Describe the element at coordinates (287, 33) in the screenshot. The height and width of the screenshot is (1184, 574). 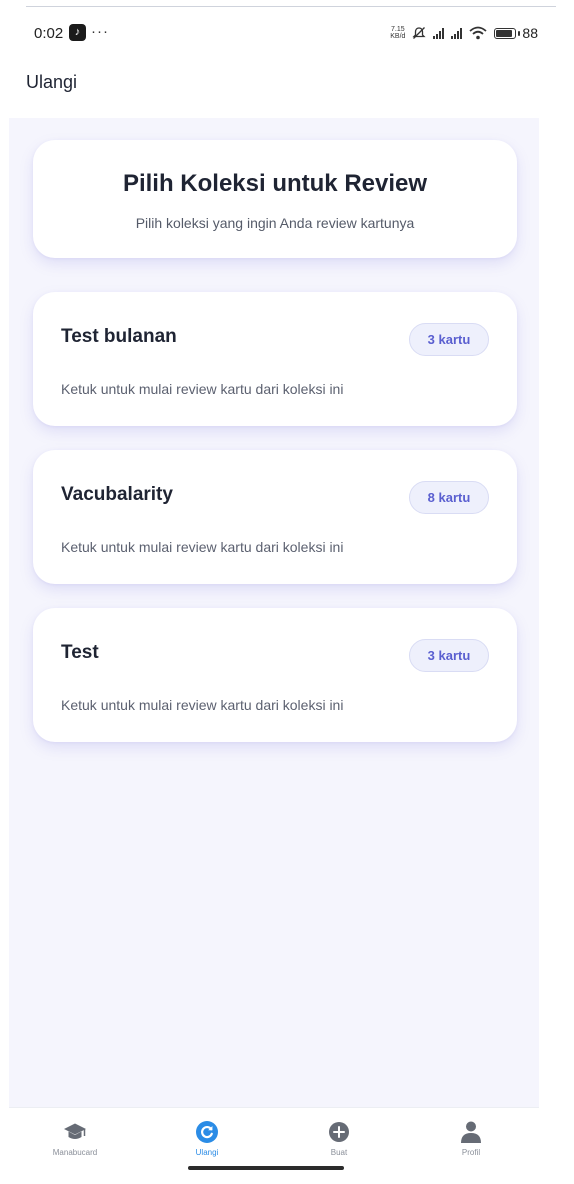
I see `status-bar: 0:02 ♪ ··· 7.15 KB/d 88` at that location.